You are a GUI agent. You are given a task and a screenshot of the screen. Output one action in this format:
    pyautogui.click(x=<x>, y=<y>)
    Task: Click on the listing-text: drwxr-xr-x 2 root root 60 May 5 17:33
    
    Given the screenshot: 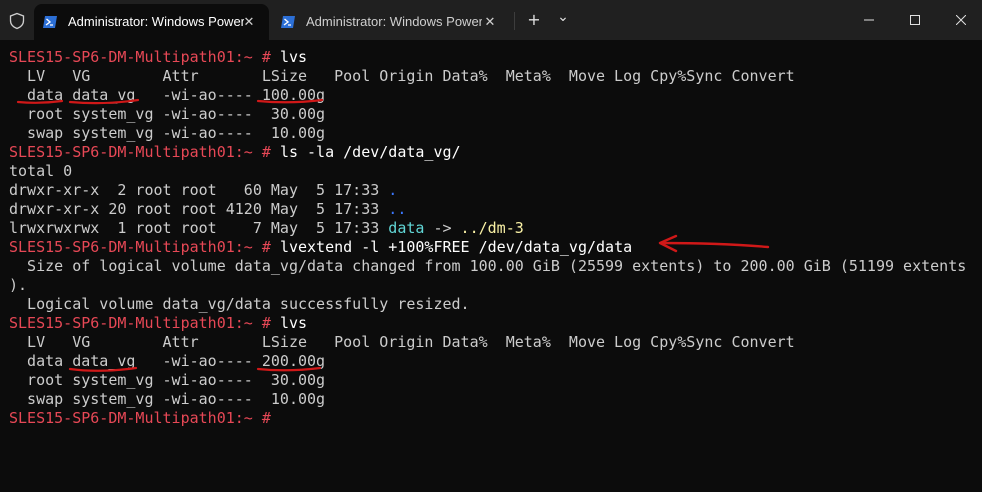 What is the action you would take?
    pyautogui.click(x=199, y=190)
    